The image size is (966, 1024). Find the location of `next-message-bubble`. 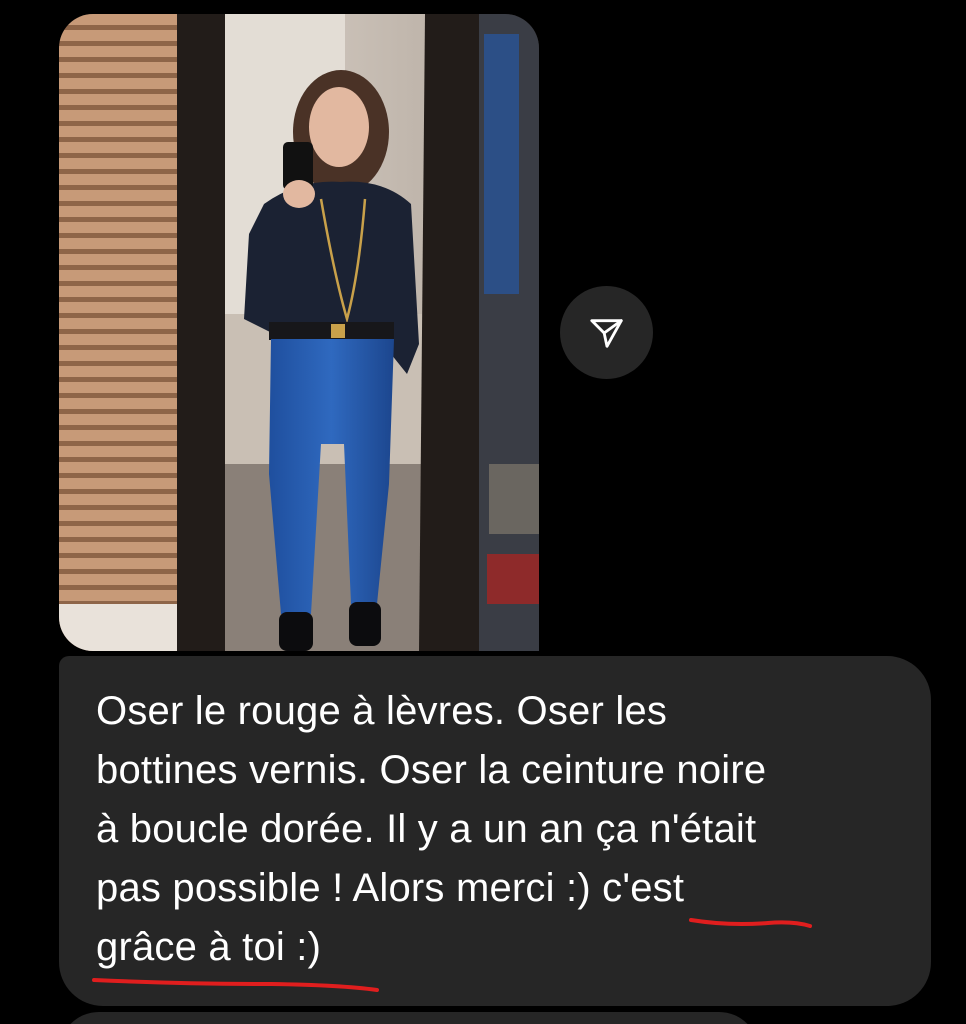

next-message-bubble is located at coordinates (409, 1018).